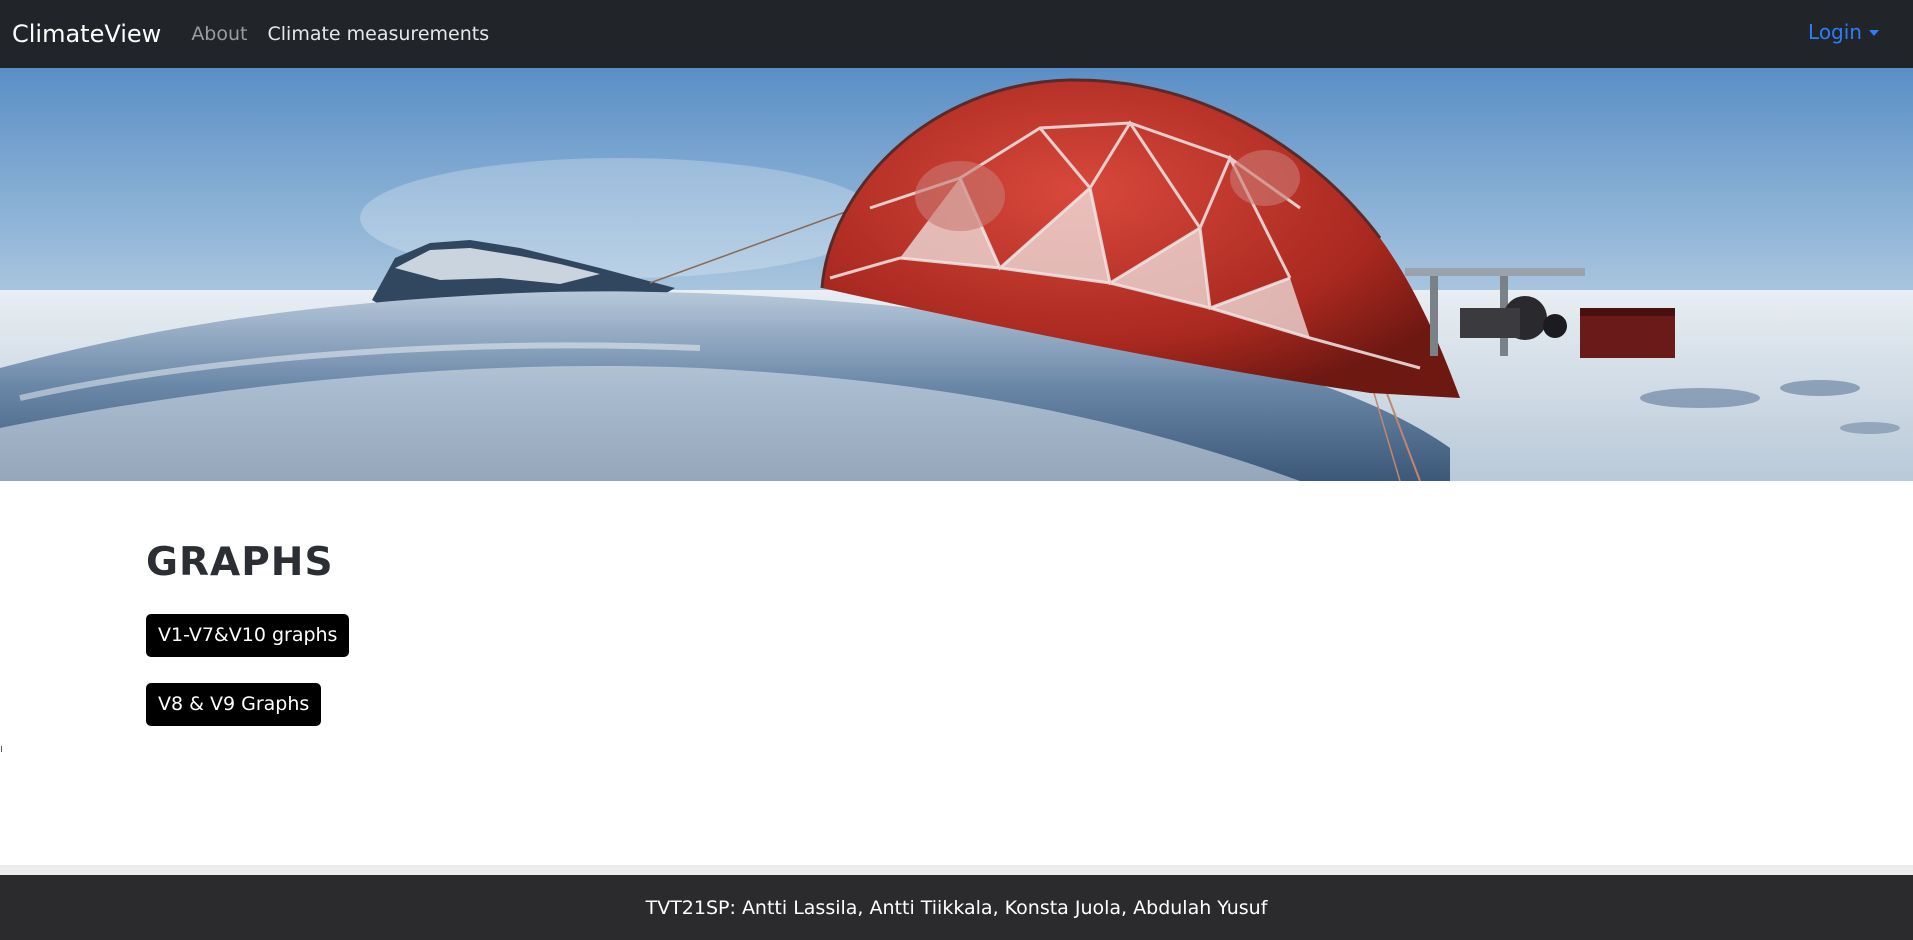  Describe the element at coordinates (240, 562) in the screenshot. I see `page-title: GRAPHS` at that location.